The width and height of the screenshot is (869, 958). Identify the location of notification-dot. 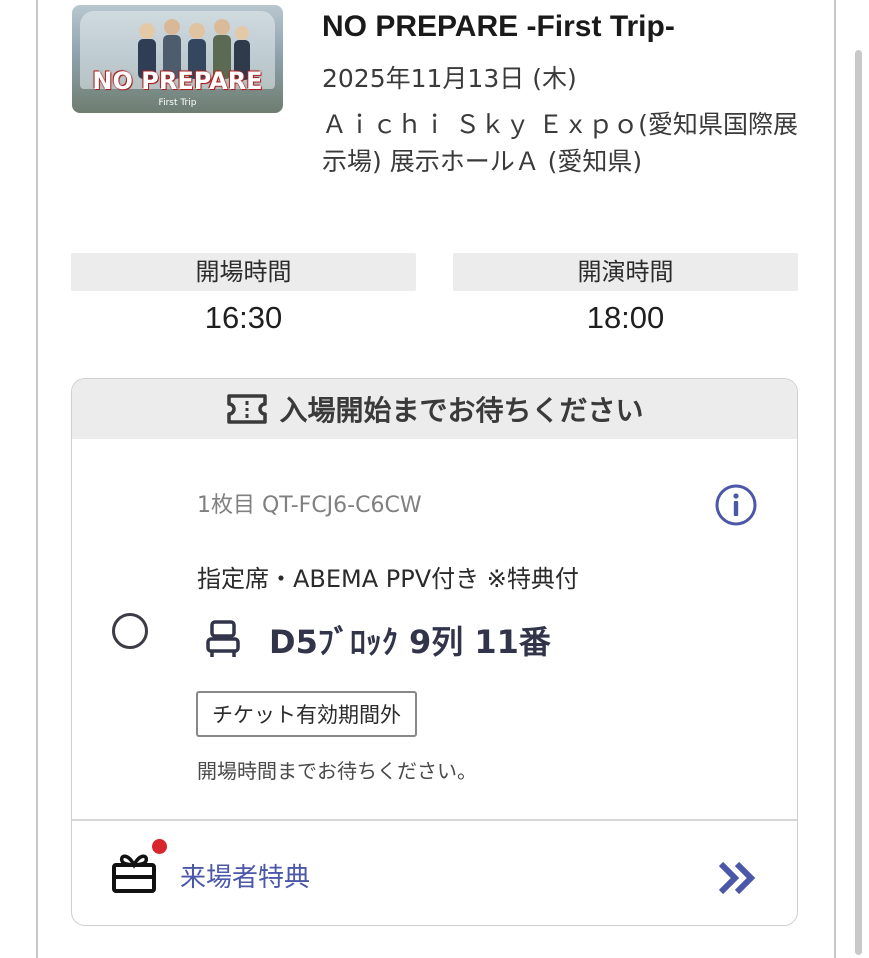
(159, 846).